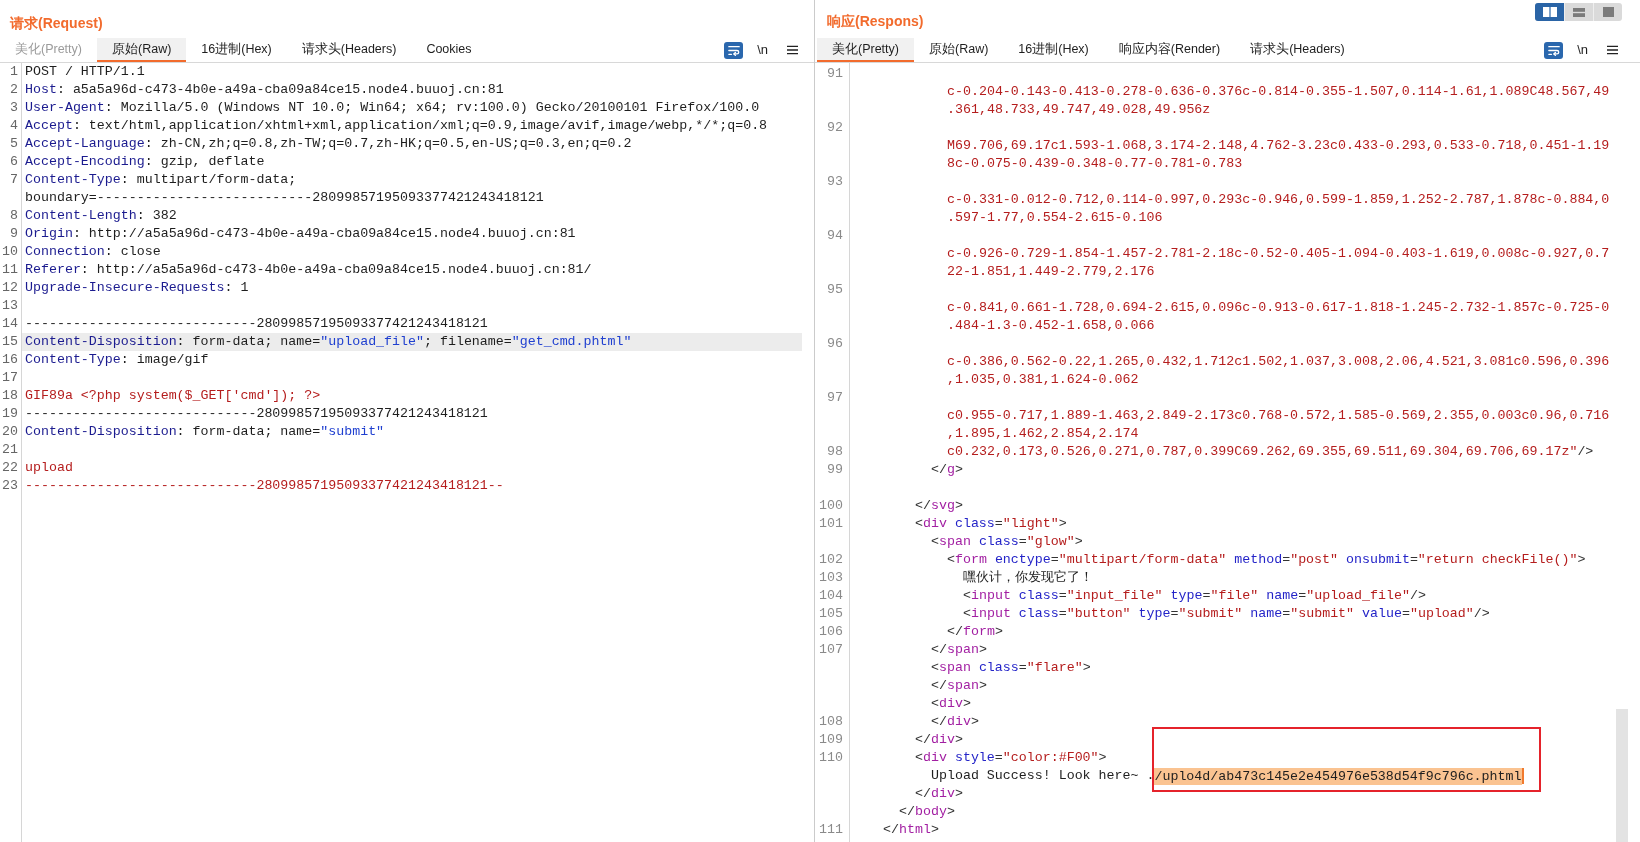 This screenshot has height=842, width=1640. Describe the element at coordinates (991, 524) in the screenshot. I see `code-line: <div class="light">` at that location.